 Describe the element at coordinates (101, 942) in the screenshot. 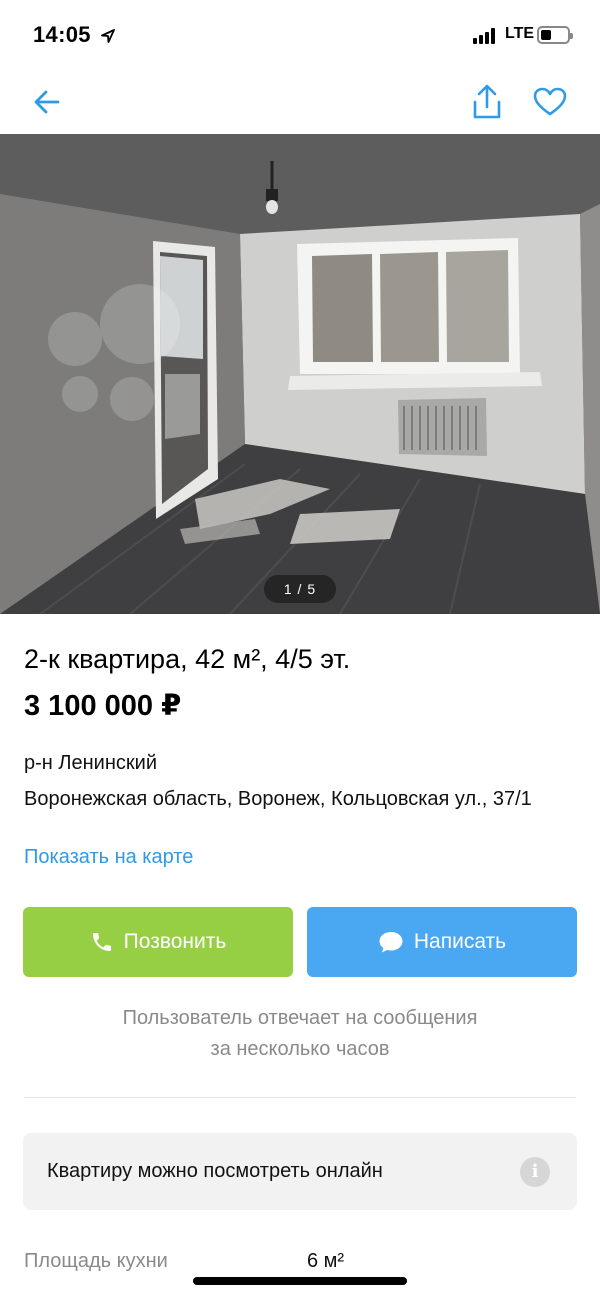

I see `phone-icon` at that location.